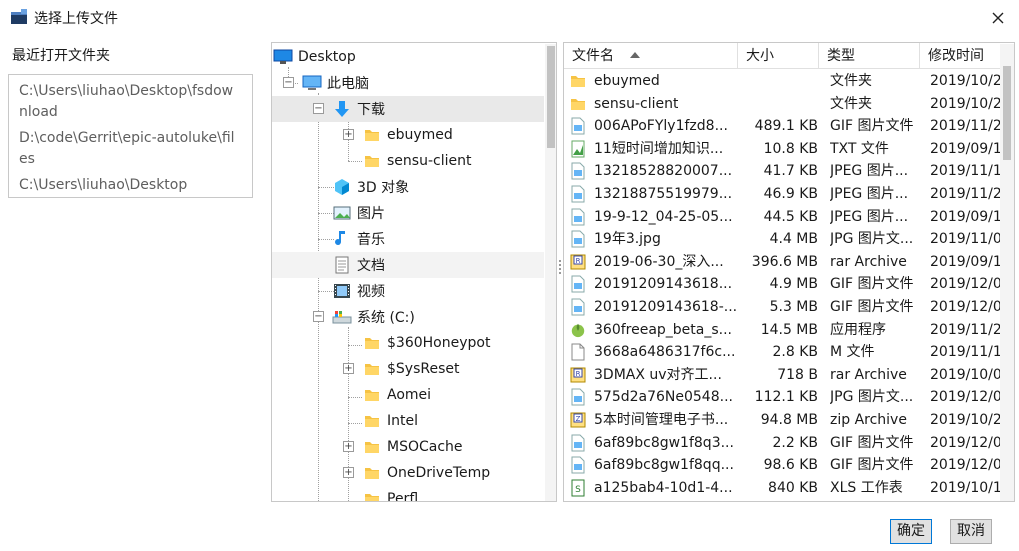 This screenshot has width=1019, height=551. Describe the element at coordinates (408, 161) in the screenshot. I see `tree-item-sensu-client: sensu-client` at that location.